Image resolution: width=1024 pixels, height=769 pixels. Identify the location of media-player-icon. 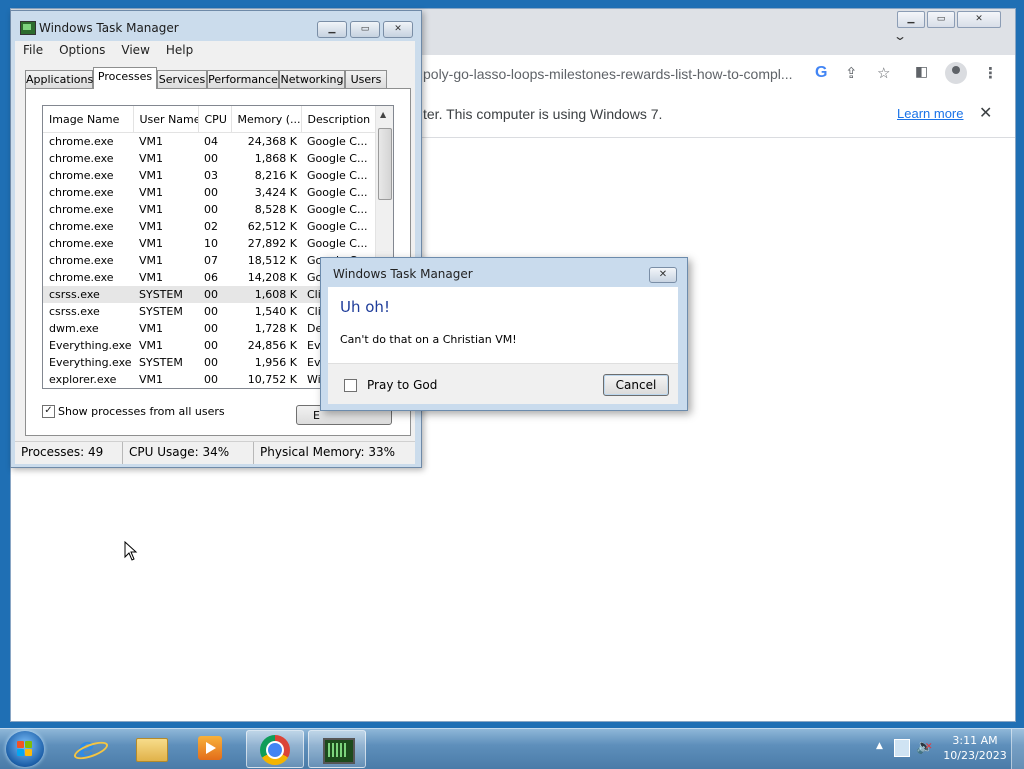
(210, 748).